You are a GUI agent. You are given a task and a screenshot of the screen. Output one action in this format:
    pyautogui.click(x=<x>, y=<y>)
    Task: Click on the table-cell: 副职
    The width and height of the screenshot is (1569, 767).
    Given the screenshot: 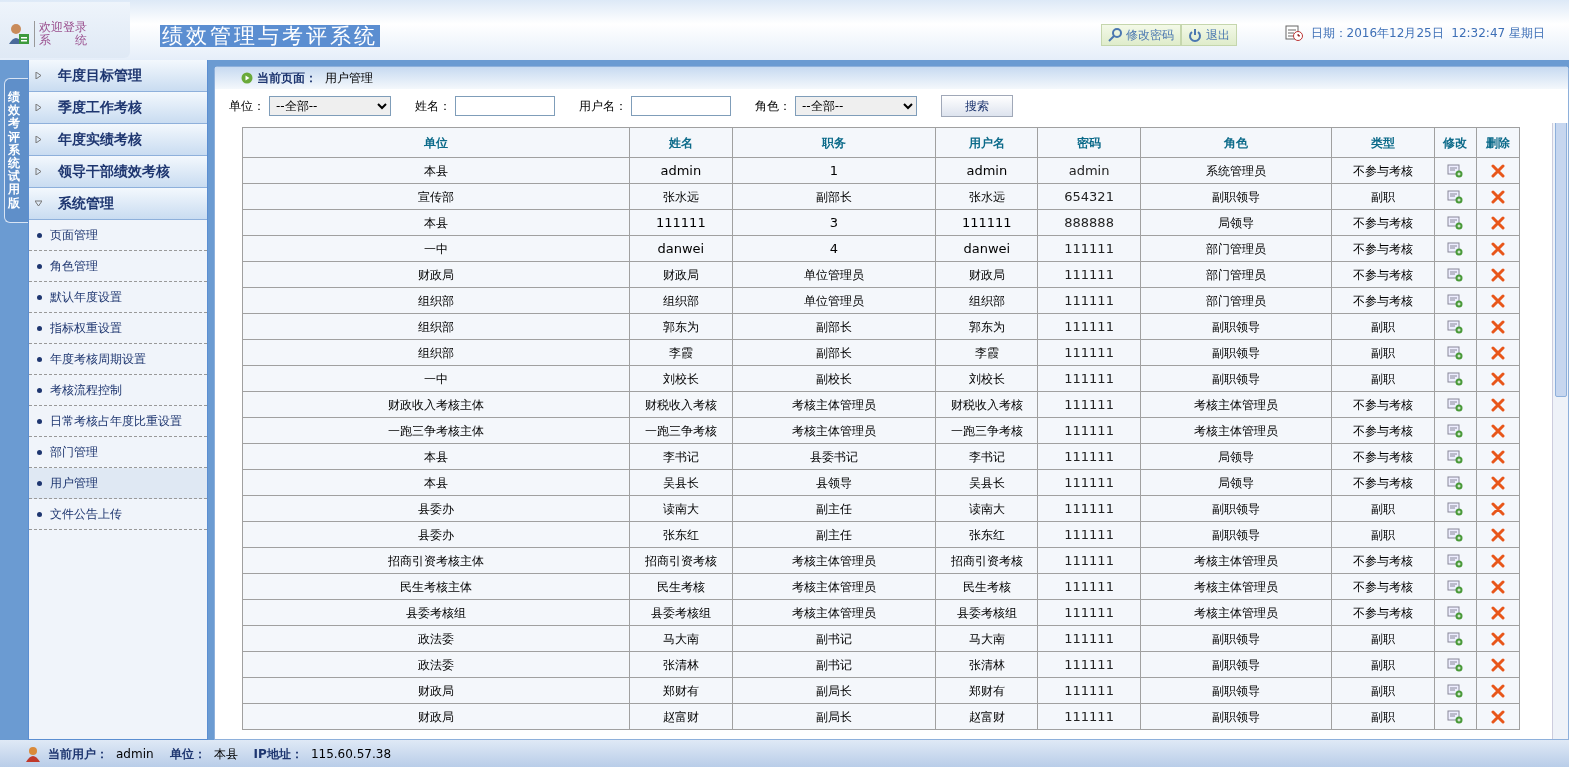 What is the action you would take?
    pyautogui.click(x=1383, y=716)
    